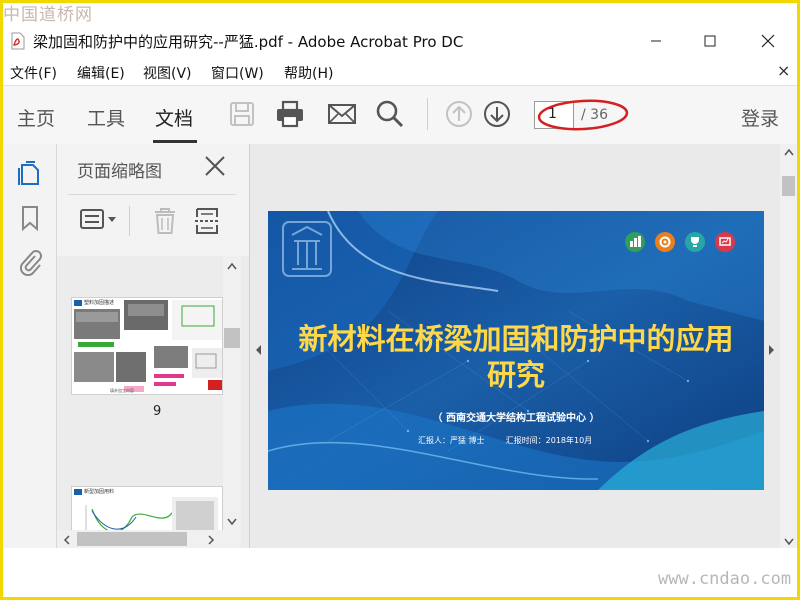  Describe the element at coordinates (99, 492) in the screenshot. I see `thumbnail-heading: 新型加固用料` at that location.